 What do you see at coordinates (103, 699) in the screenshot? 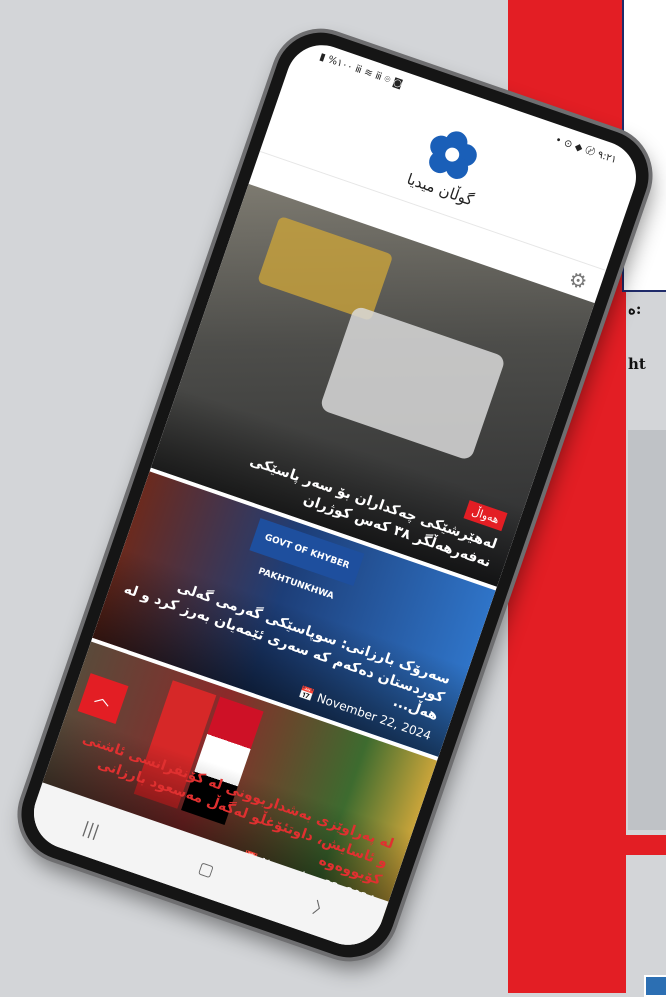
I see `chevron-up-icon: ︿` at bounding box center [103, 699].